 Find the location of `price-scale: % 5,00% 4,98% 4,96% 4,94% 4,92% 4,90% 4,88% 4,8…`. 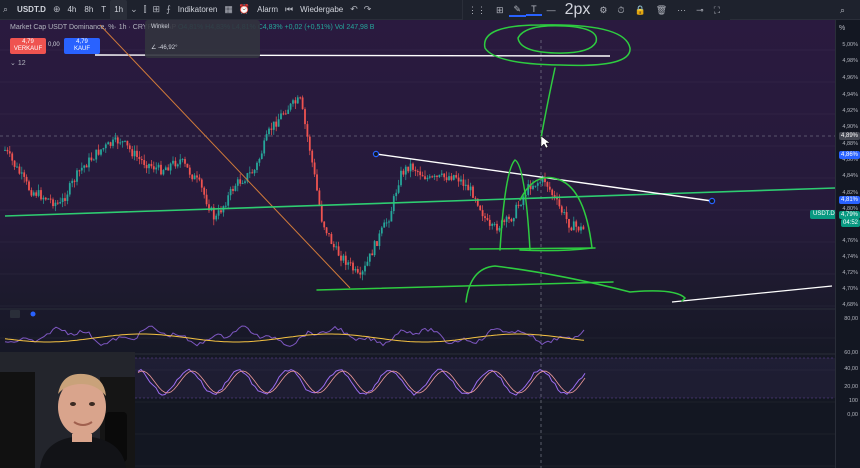

price-scale: % 5,00% 4,98% 4,96% 4,94% 4,92% 4,90% 4,88% 4,8… is located at coordinates (847, 244).